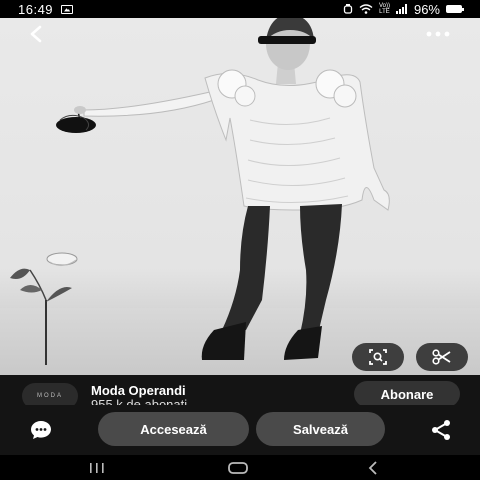 This screenshot has width=480, height=480. I want to click on home-button, so click(238, 468).